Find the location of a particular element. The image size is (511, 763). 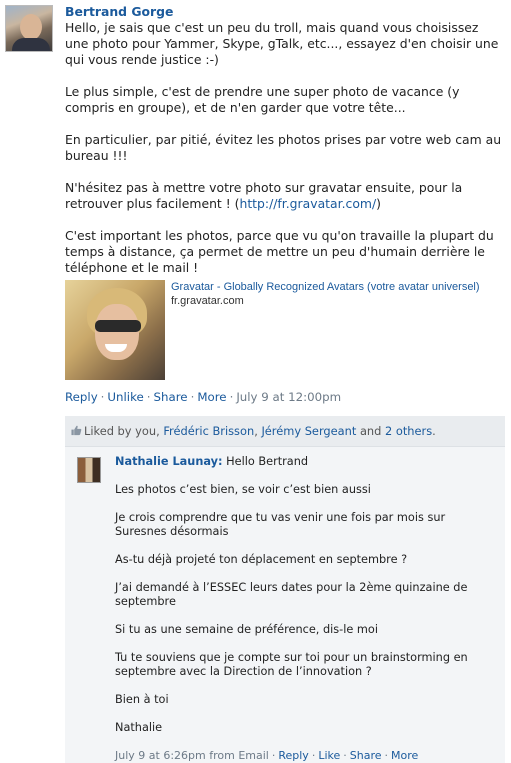

liker-frederic: Frédéric Brisson is located at coordinates (208, 431).